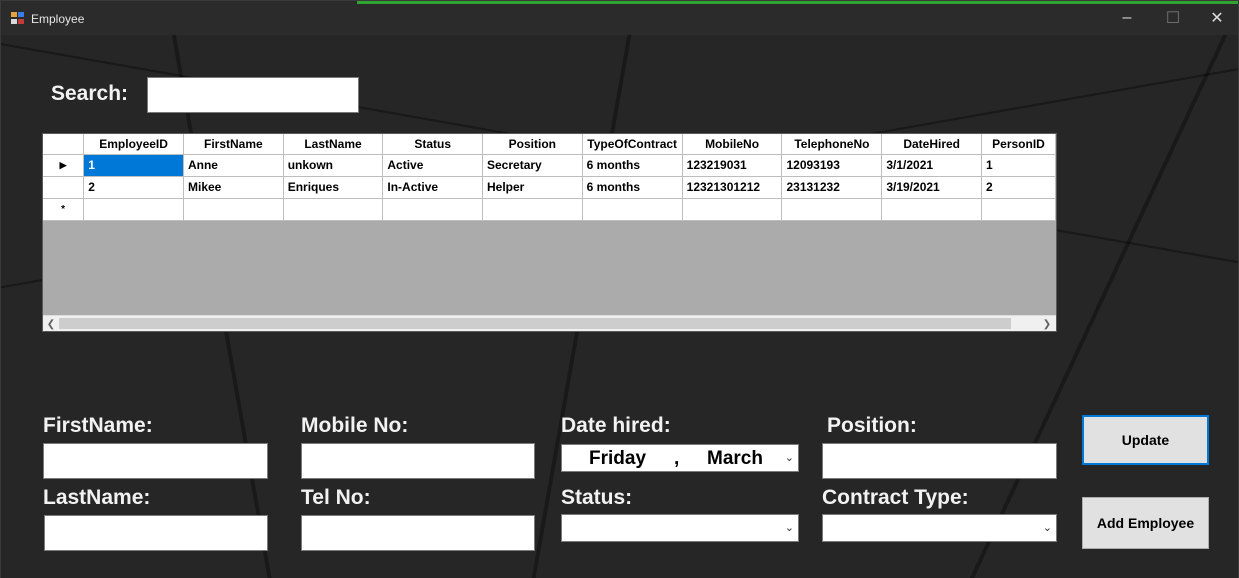 Image resolution: width=1239 pixels, height=578 pixels. Describe the element at coordinates (732, 144) in the screenshot. I see `column-header: MobileNo` at that location.